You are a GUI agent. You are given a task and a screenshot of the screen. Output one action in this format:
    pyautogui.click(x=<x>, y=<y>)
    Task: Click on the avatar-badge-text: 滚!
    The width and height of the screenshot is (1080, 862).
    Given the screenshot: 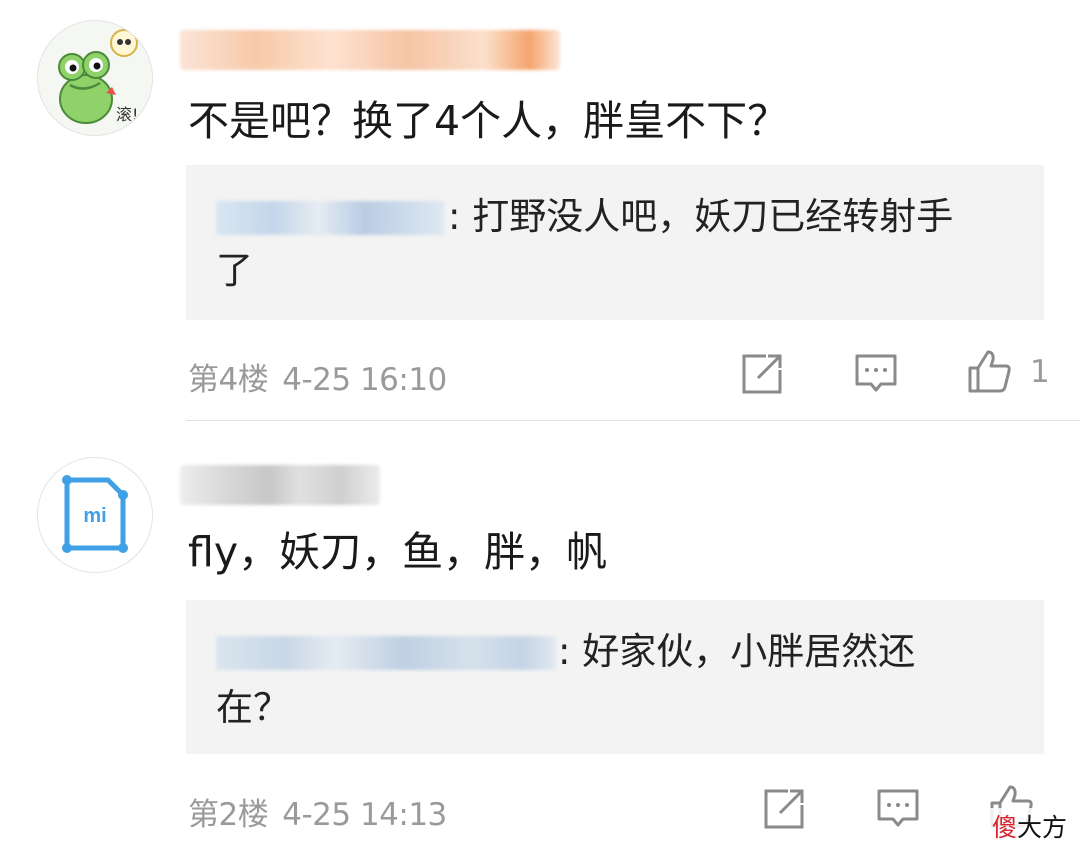 What is the action you would take?
    pyautogui.click(x=127, y=114)
    